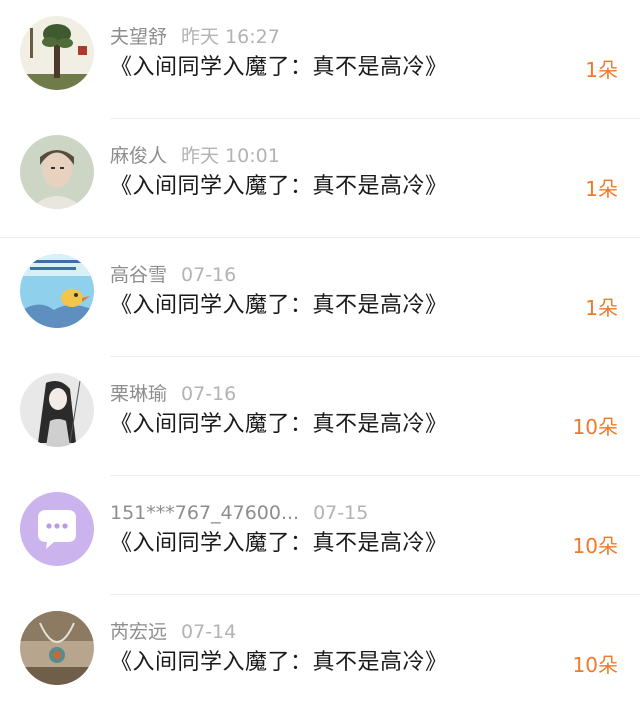 This screenshot has width=640, height=714. Describe the element at coordinates (173, 632) in the screenshot. I see `item-meta: 芮宏远 07-14` at that location.